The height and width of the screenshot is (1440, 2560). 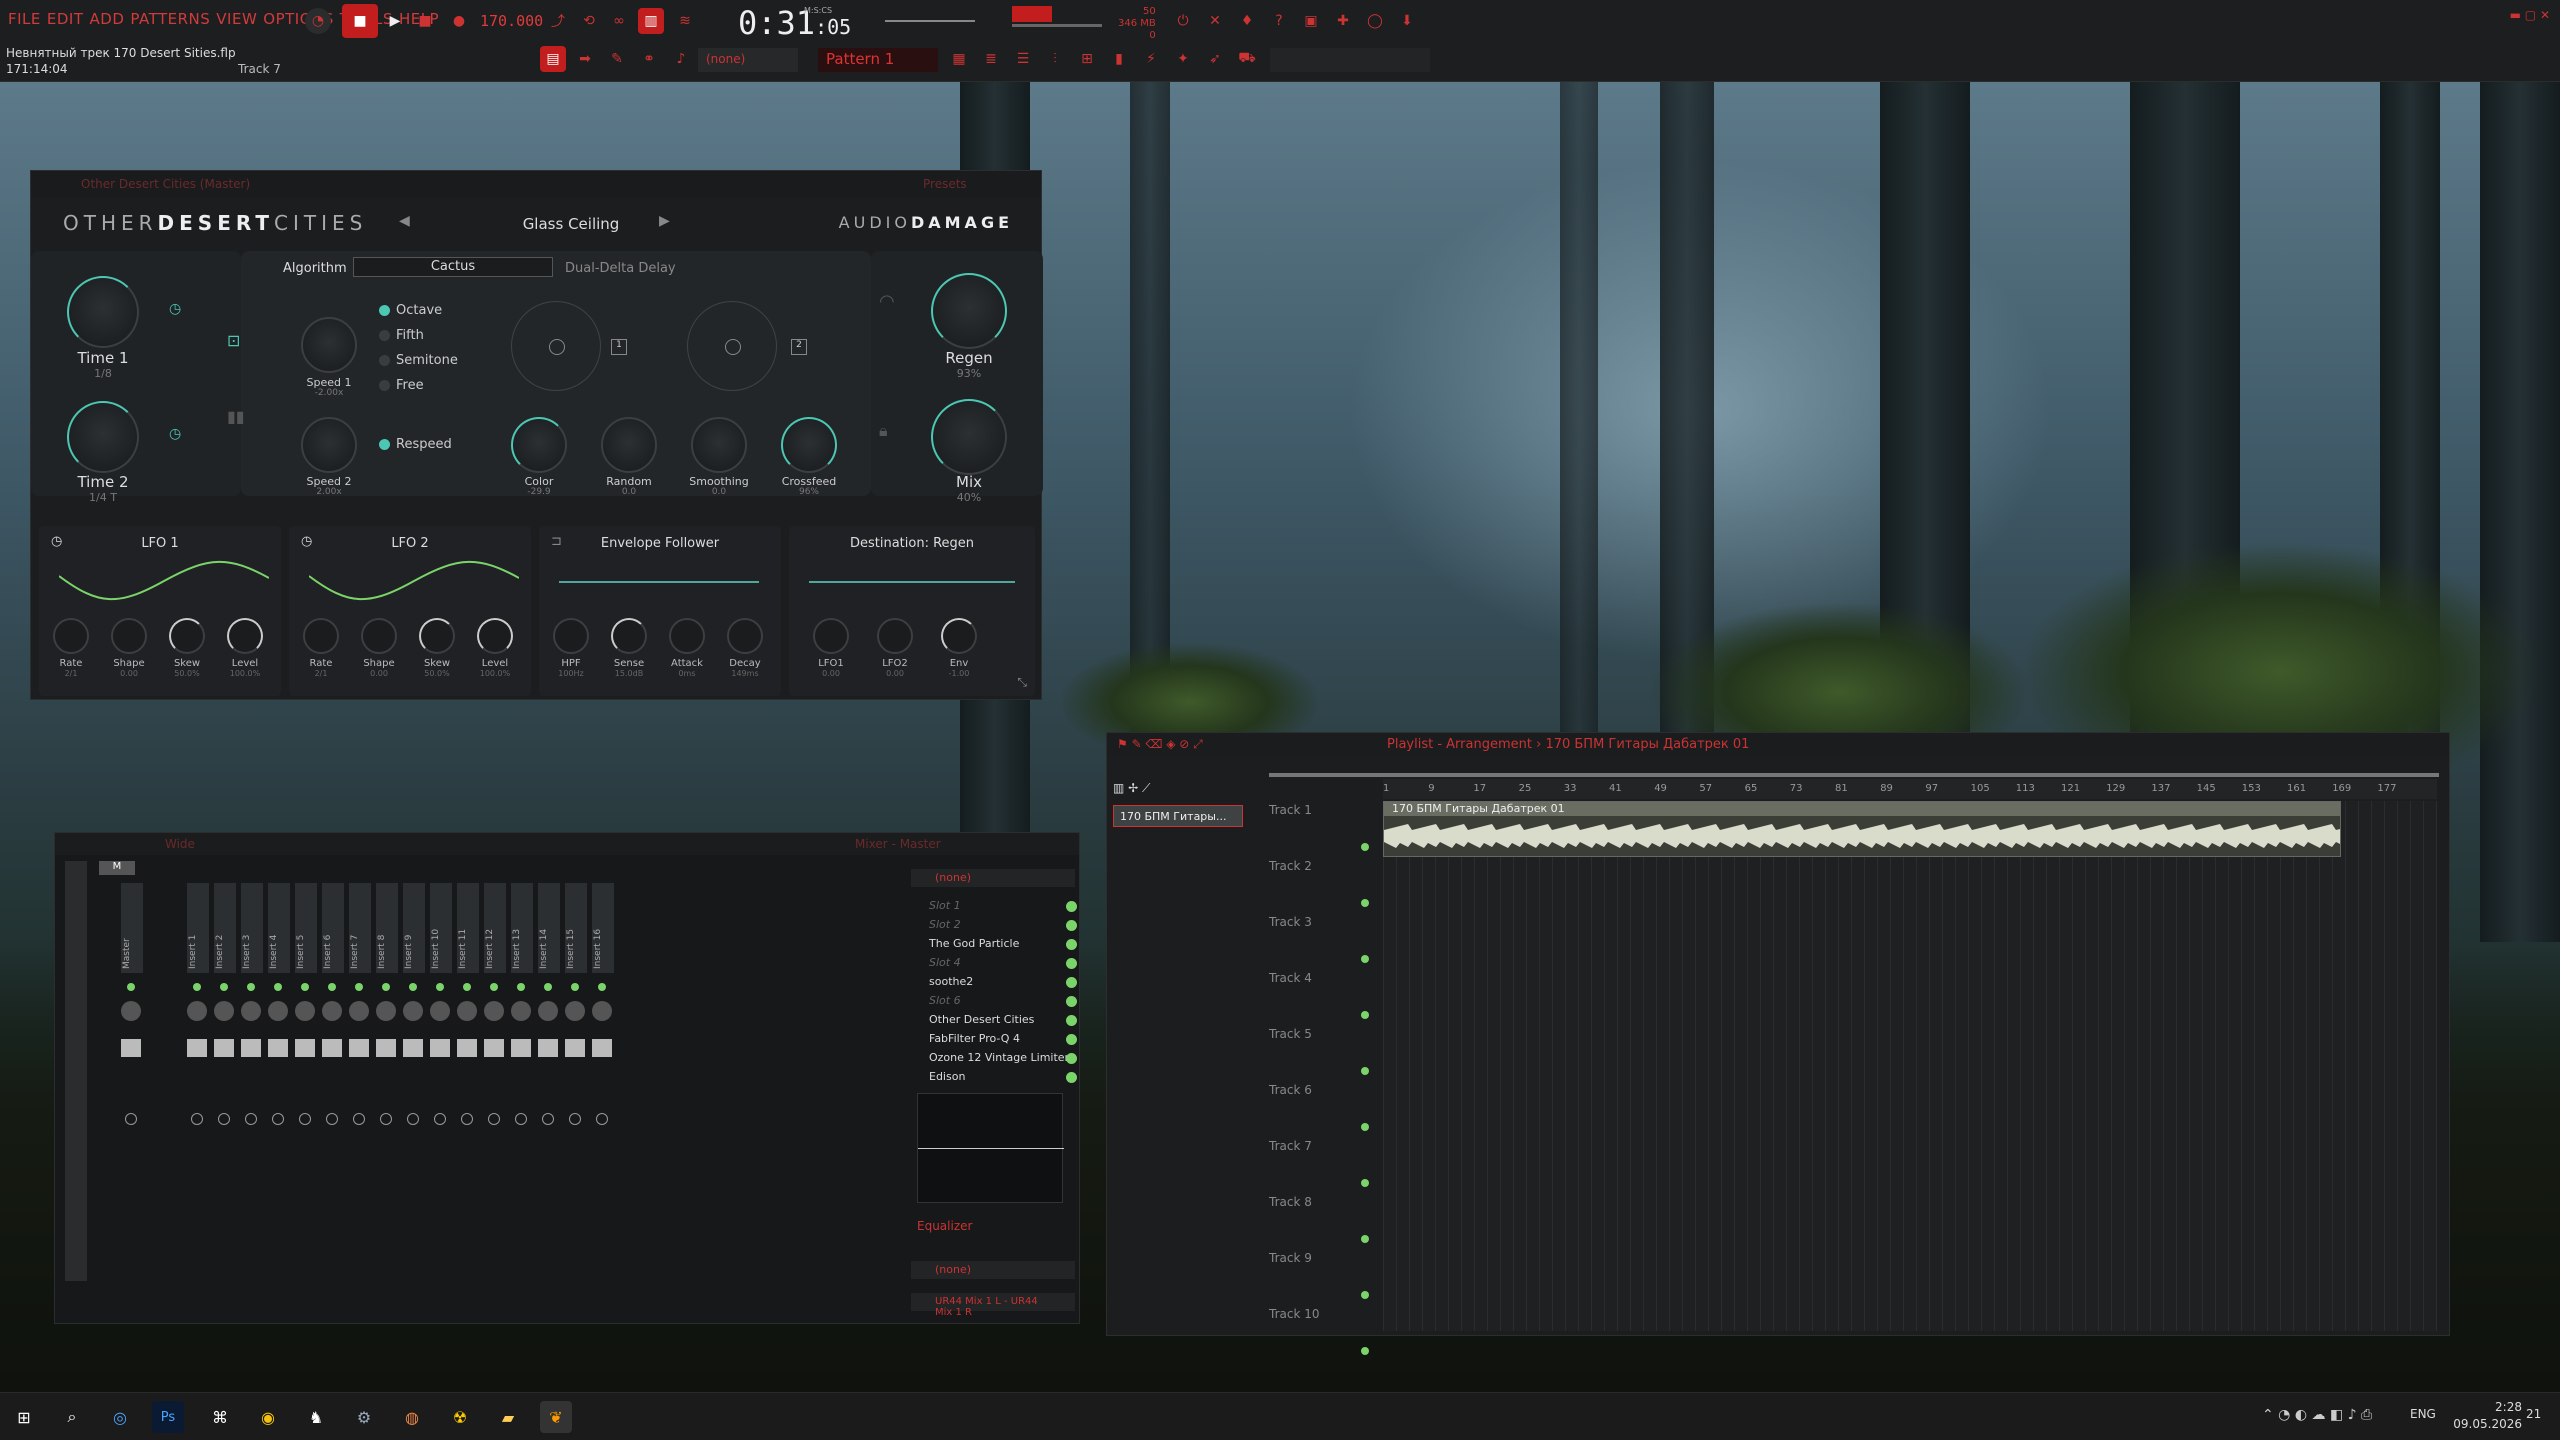 What do you see at coordinates (425, 21) in the screenshot?
I see `stop-icon: ■` at bounding box center [425, 21].